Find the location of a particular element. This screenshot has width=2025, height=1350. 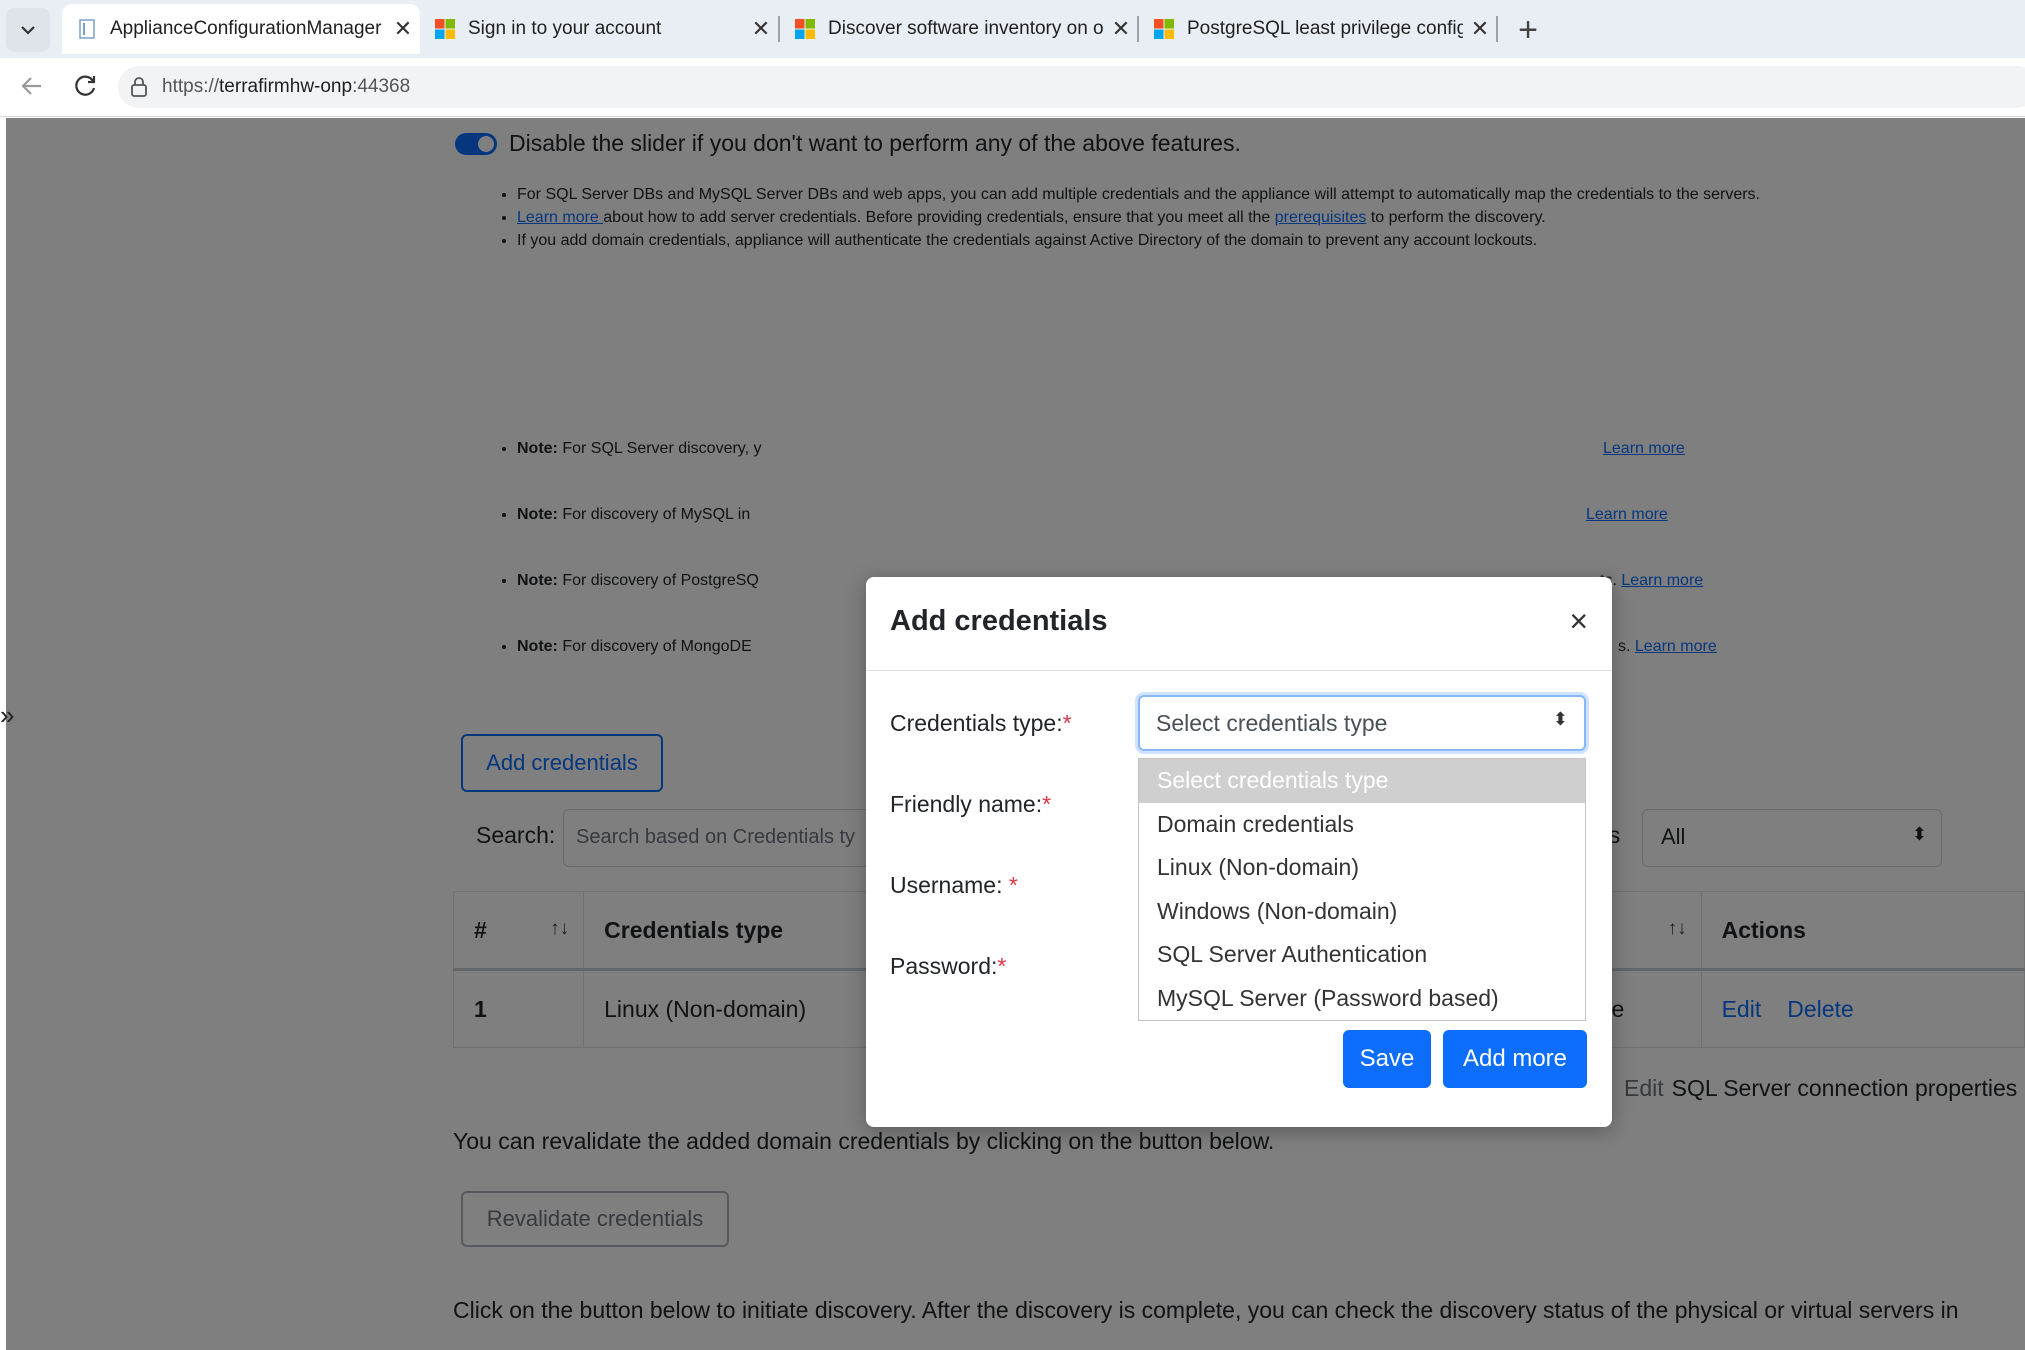

credentials-type-select: Select credentials type ⬍ is located at coordinates (1362, 723).